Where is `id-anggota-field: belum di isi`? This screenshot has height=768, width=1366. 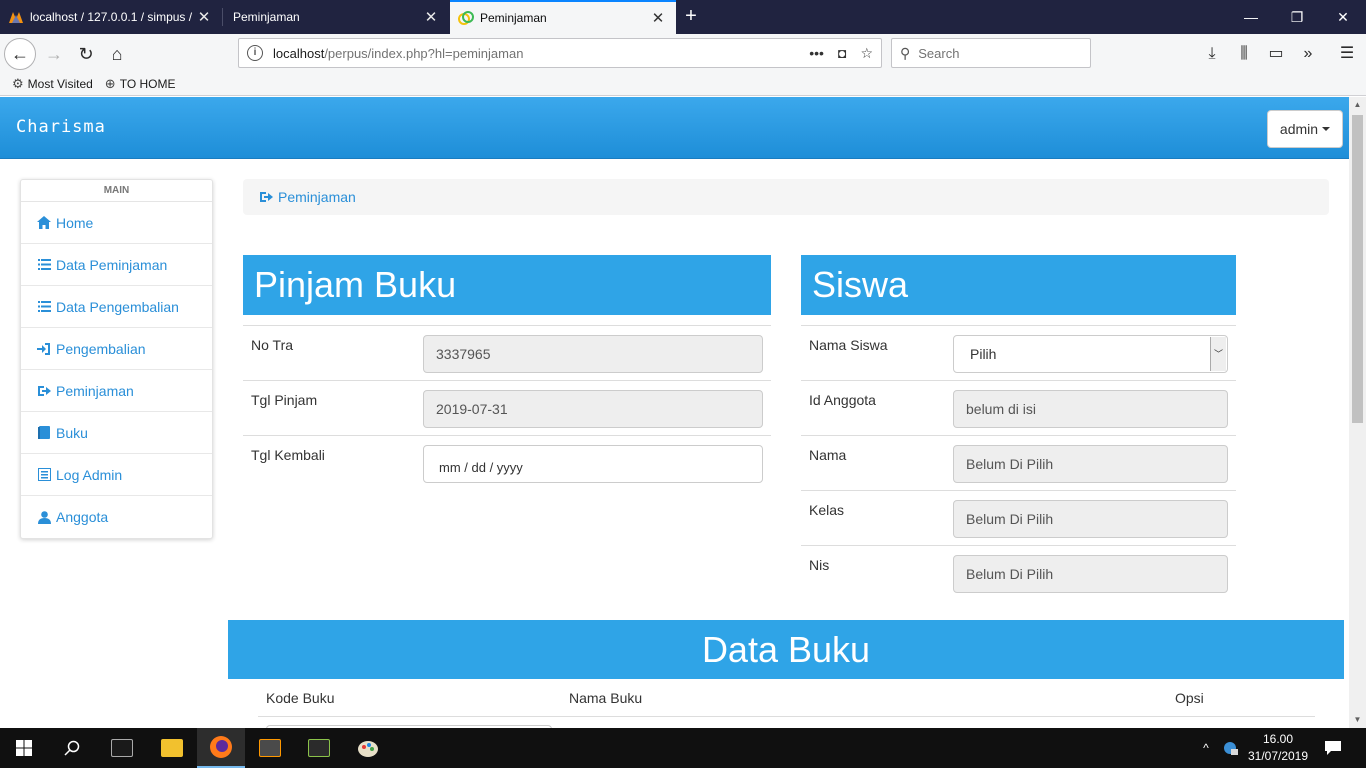
id-anggota-field: belum di isi is located at coordinates (1090, 409).